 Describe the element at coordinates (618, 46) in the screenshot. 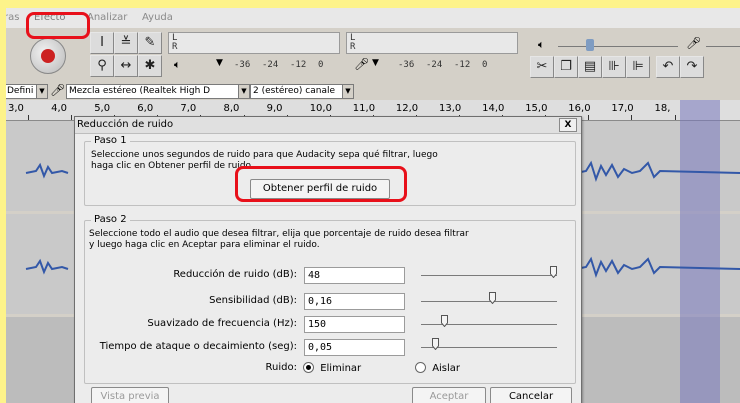

I see `playback-volume-slider` at that location.